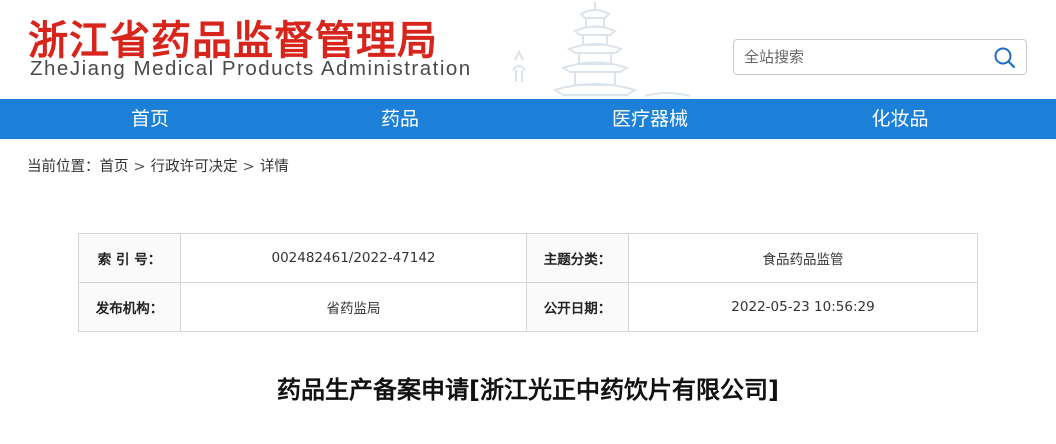 This screenshot has width=1056, height=444. Describe the element at coordinates (251, 68) in the screenshot. I see `site-subtitle: ZheJiang Medical Products Administration` at that location.